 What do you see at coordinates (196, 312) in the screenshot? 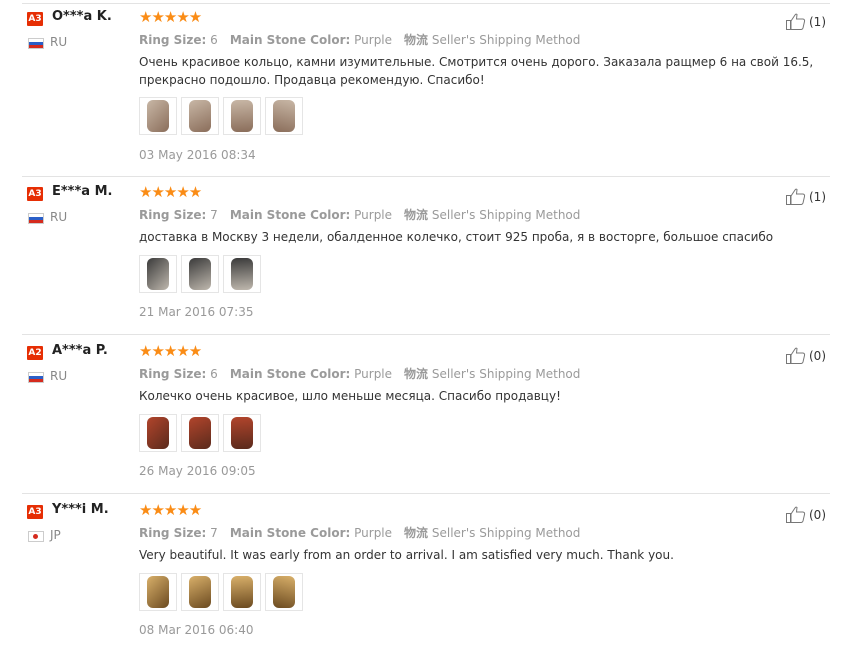
I see `review-date: 21 Mar 2016 07:35` at bounding box center [196, 312].